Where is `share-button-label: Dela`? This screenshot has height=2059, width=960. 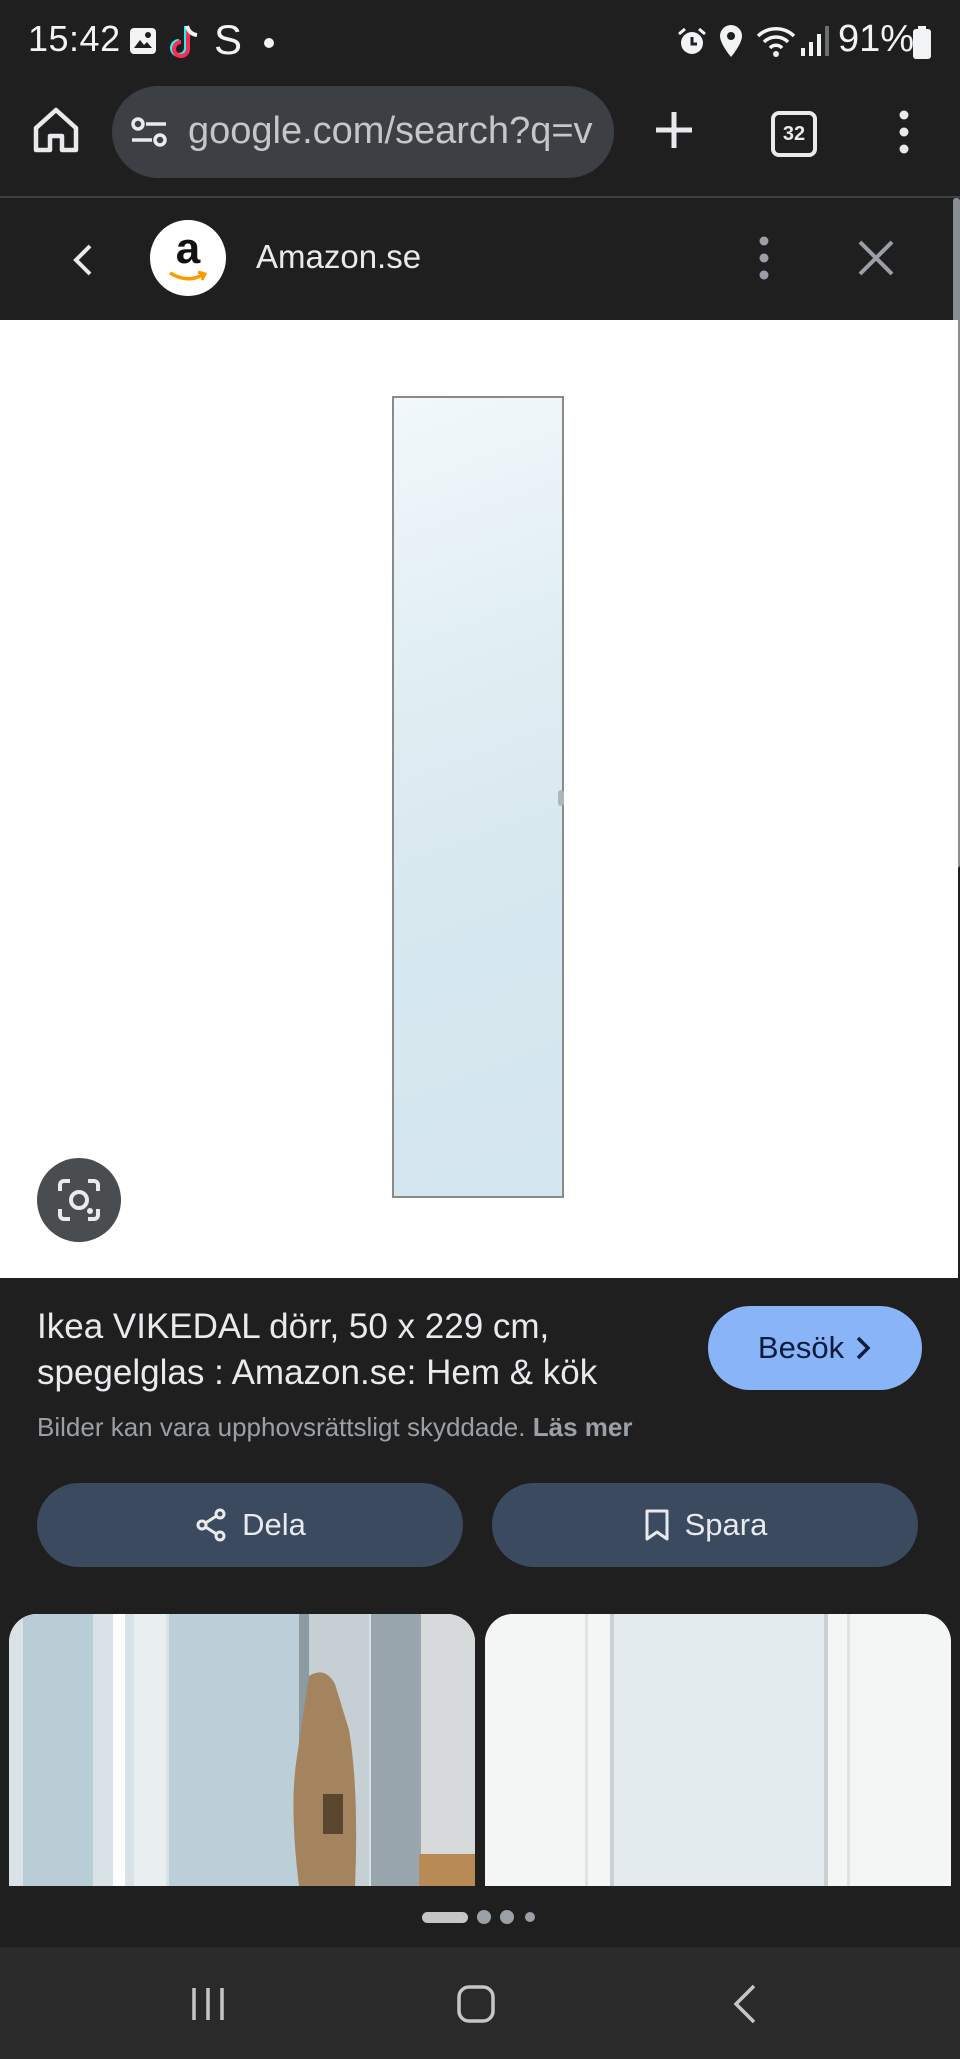 share-button-label: Dela is located at coordinates (274, 1524).